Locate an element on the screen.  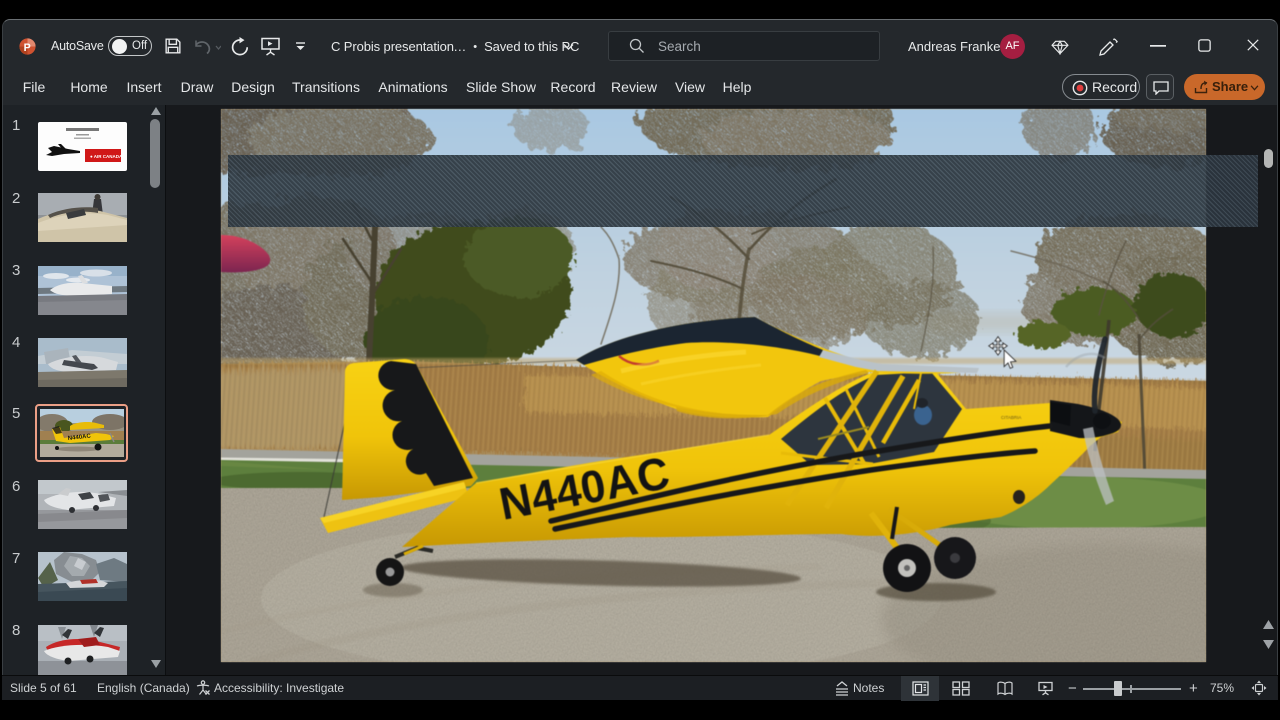
svg-text: ● AIR CANADA is located at coordinates (106, 156).